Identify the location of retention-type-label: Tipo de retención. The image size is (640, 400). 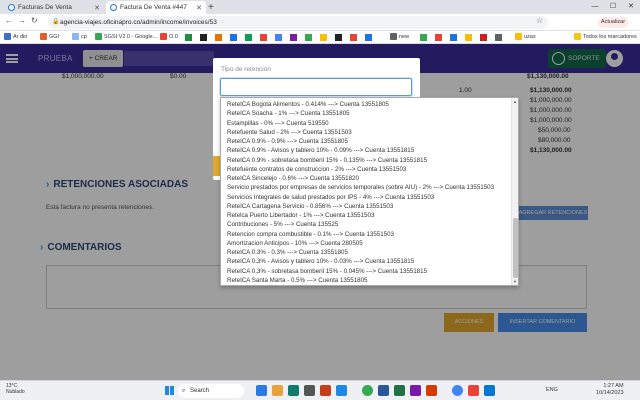
(246, 69).